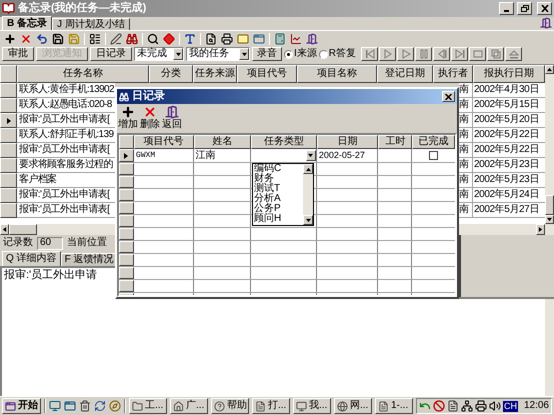 This screenshot has height=415, width=554. I want to click on text-area: 报审:'员工外出申请, so click(57, 282).